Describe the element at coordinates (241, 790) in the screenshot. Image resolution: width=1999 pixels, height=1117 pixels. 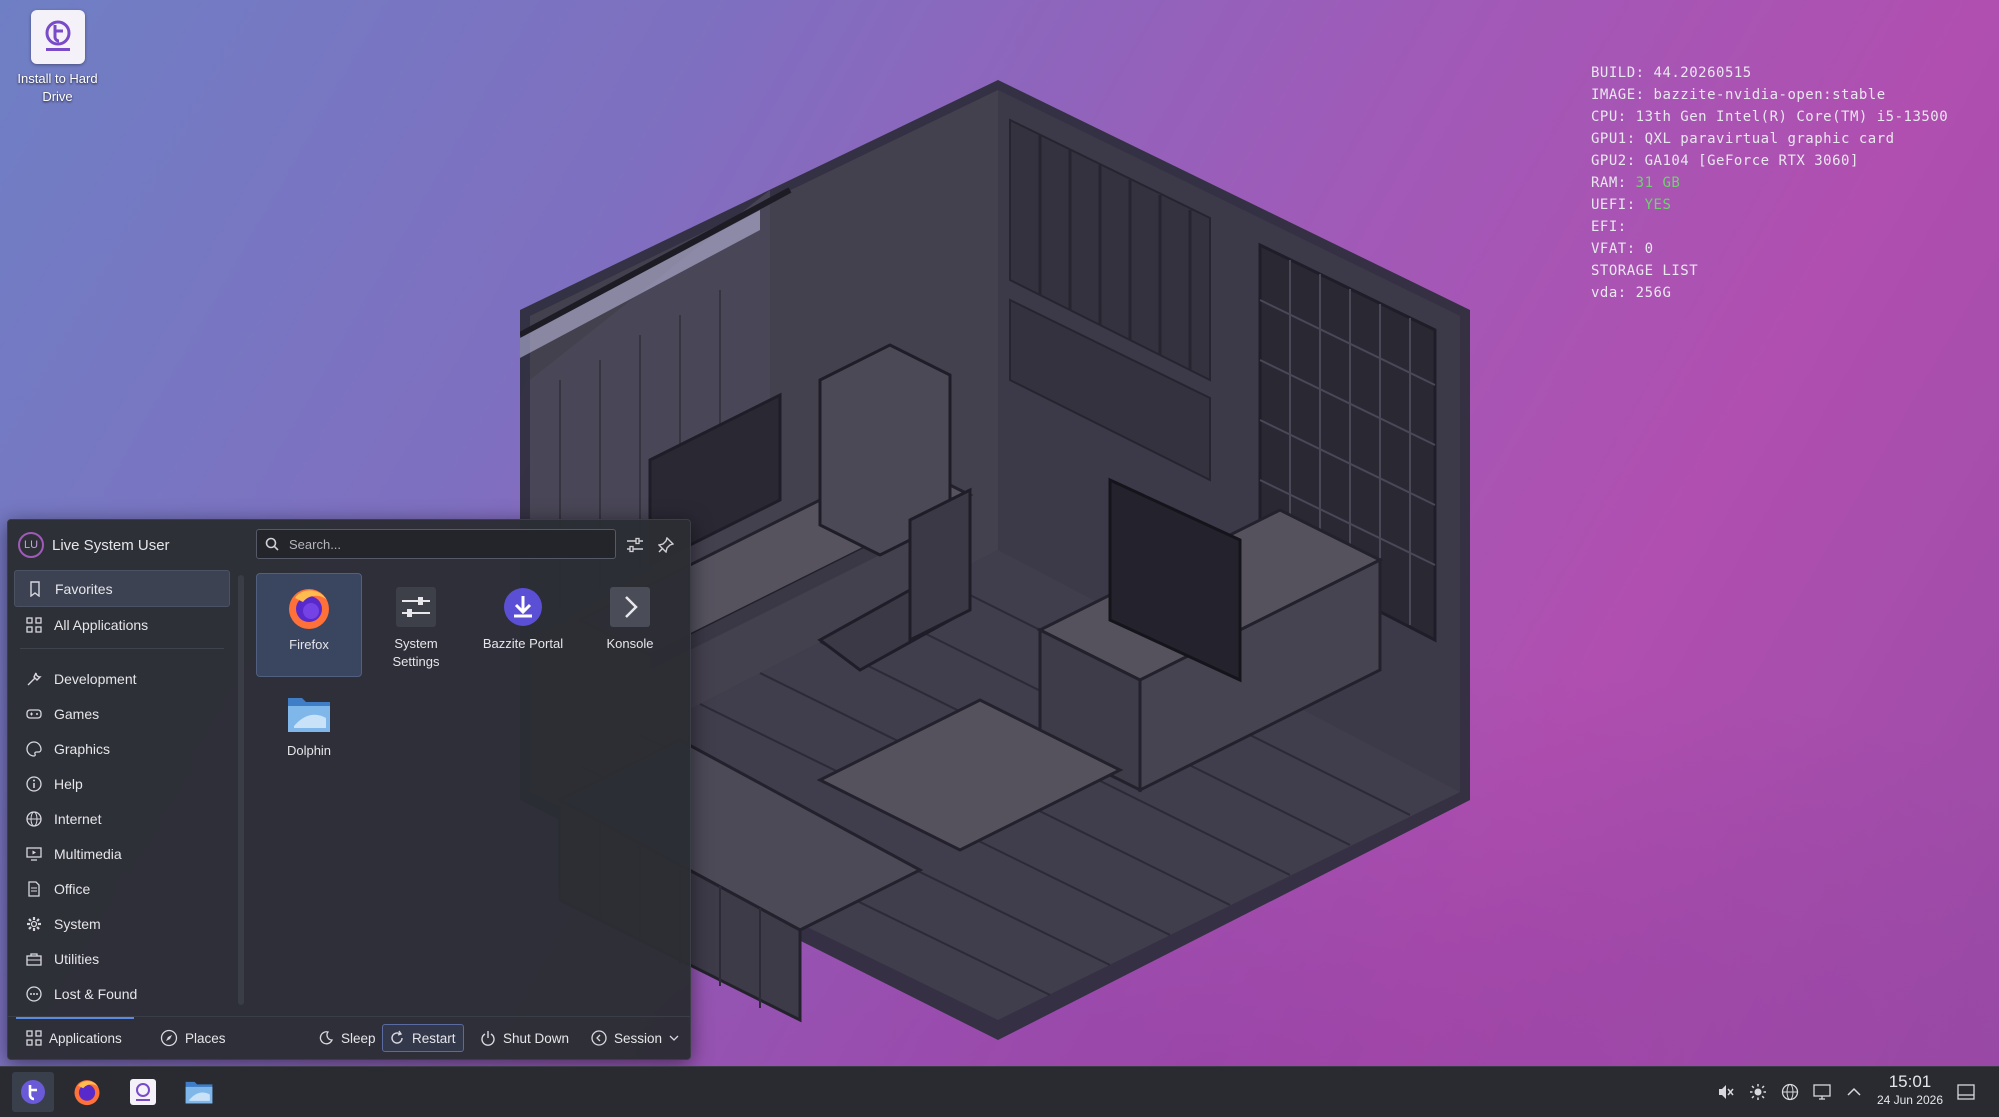
I see `sidebar-scrollbar` at that location.